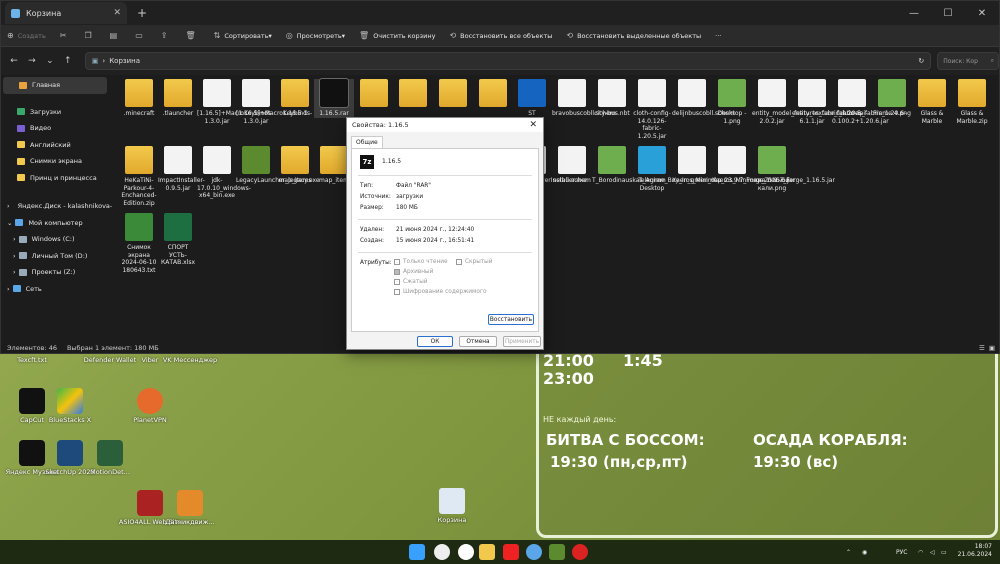  I want to click on file-item: 1.16.5 1, so click(295, 98).